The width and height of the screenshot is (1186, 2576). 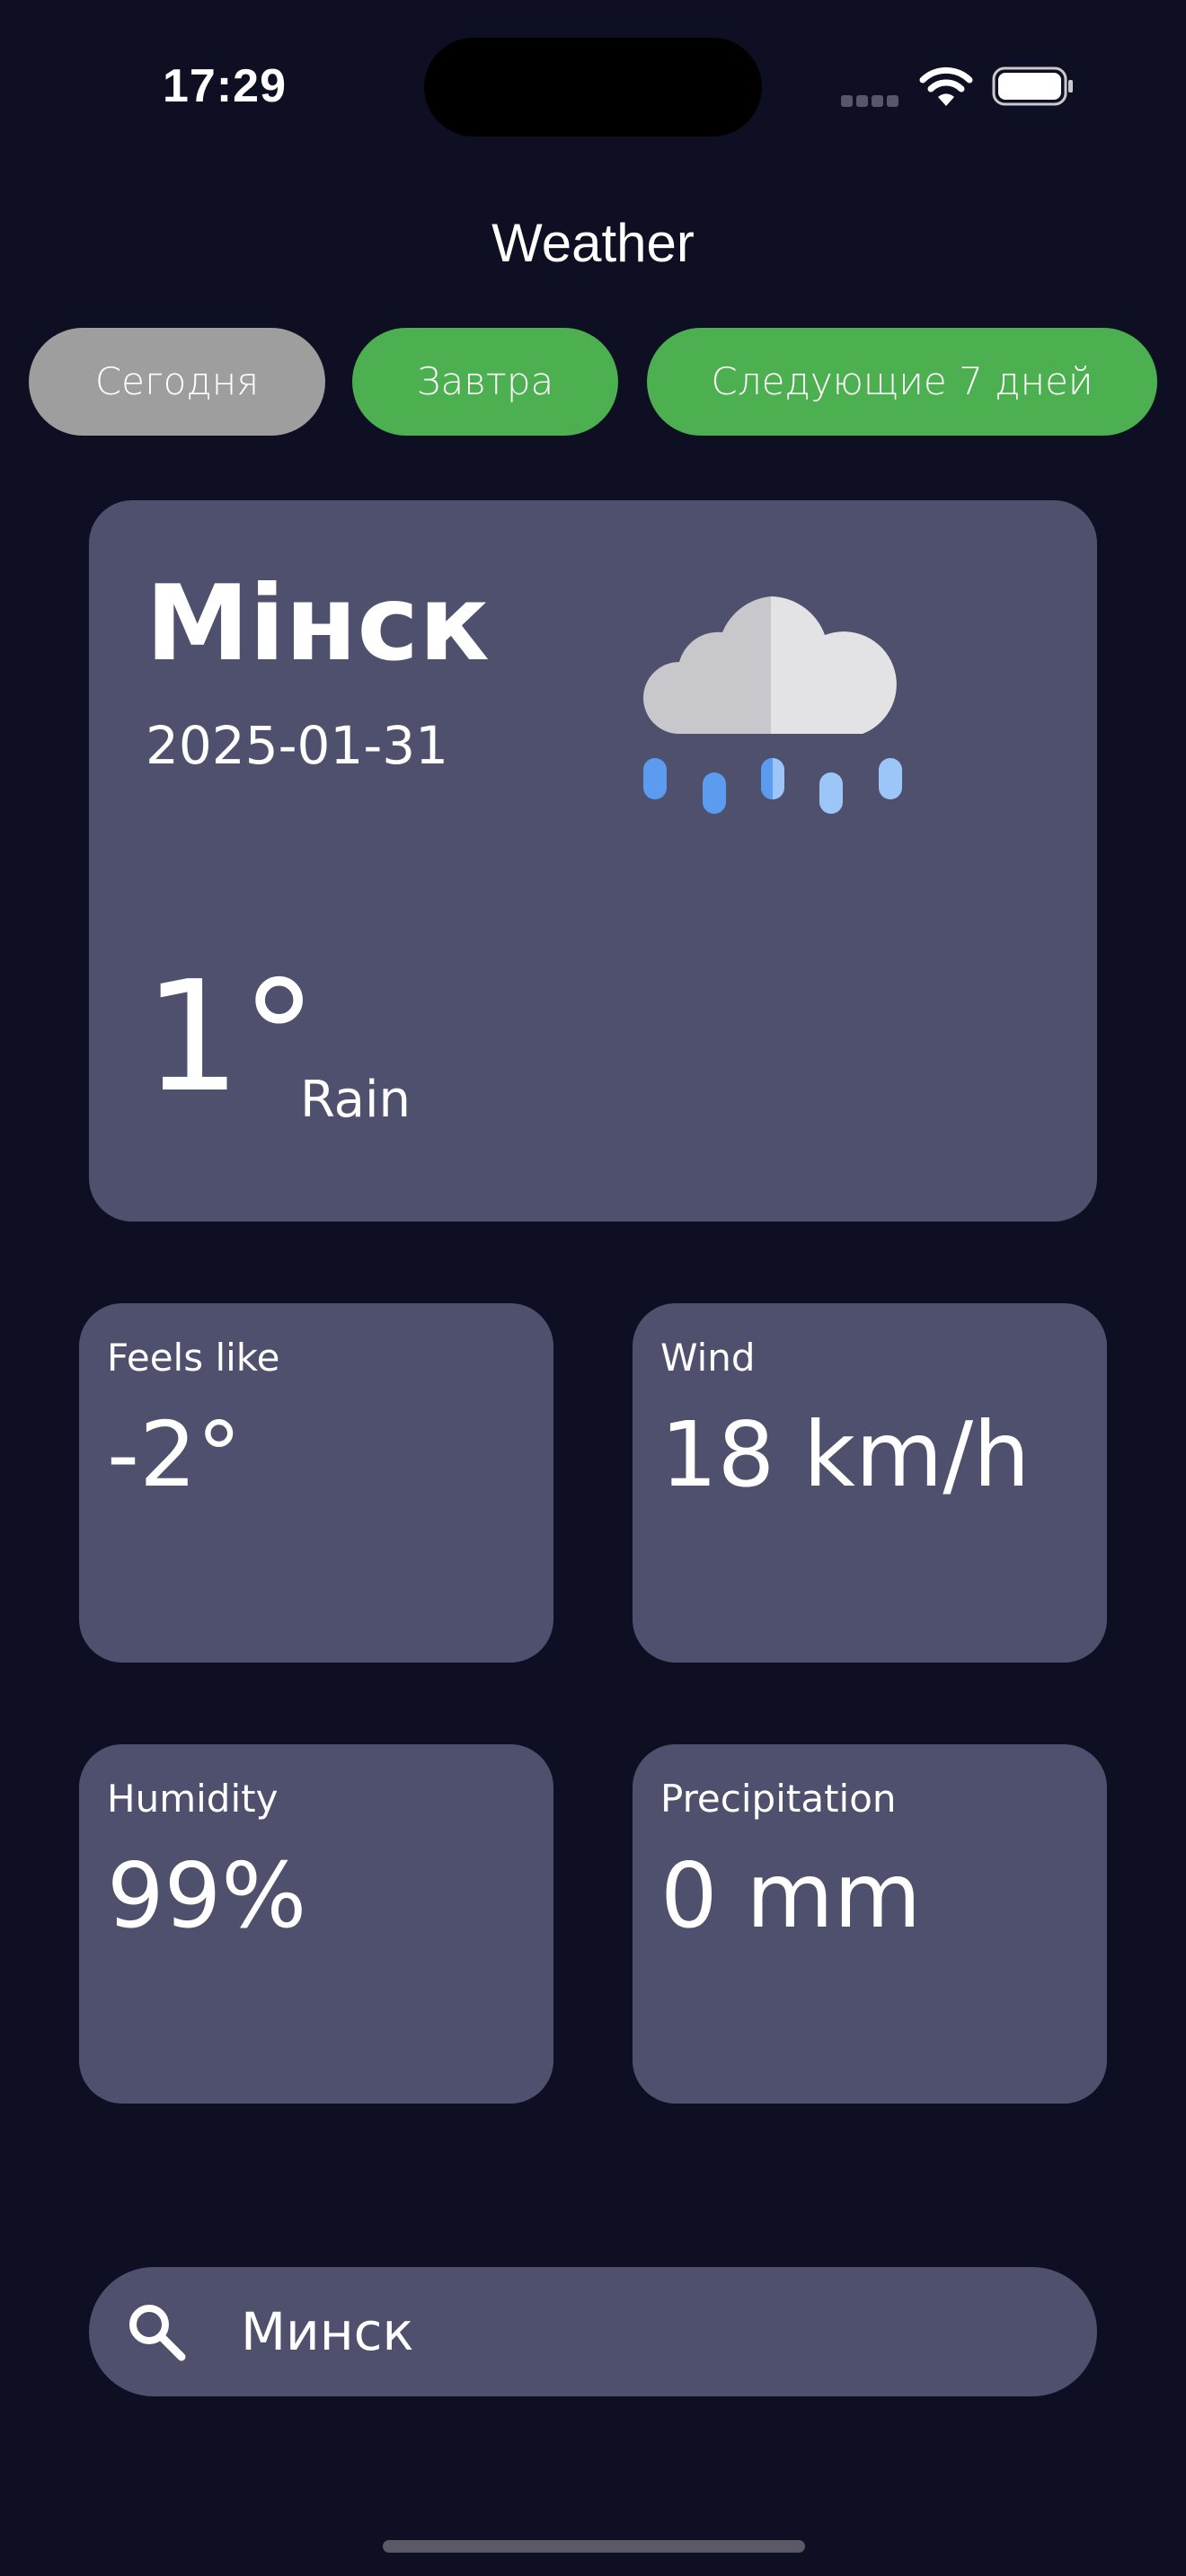 I want to click on rain-cloud-icon, so click(x=772, y=705).